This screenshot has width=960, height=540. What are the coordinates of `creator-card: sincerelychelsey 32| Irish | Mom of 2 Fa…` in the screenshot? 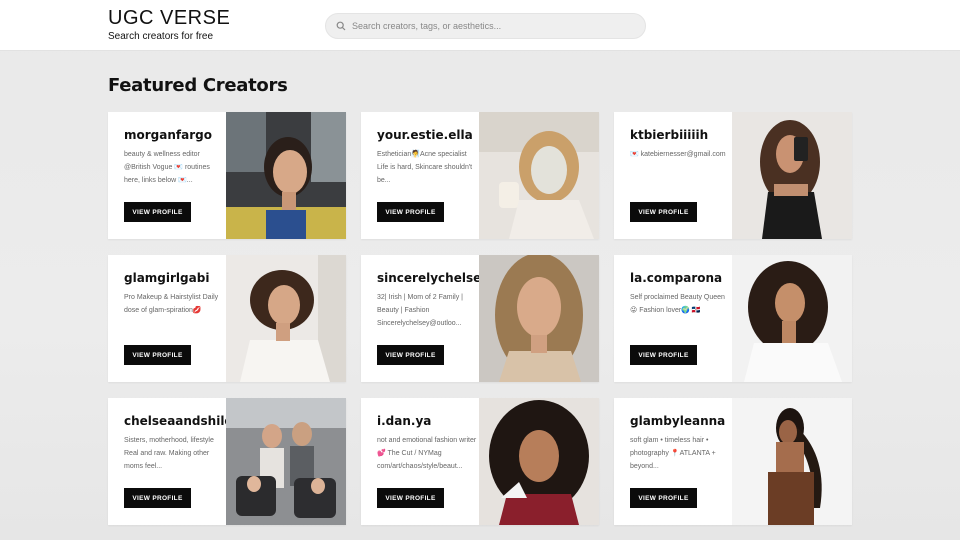 It's located at (480, 318).